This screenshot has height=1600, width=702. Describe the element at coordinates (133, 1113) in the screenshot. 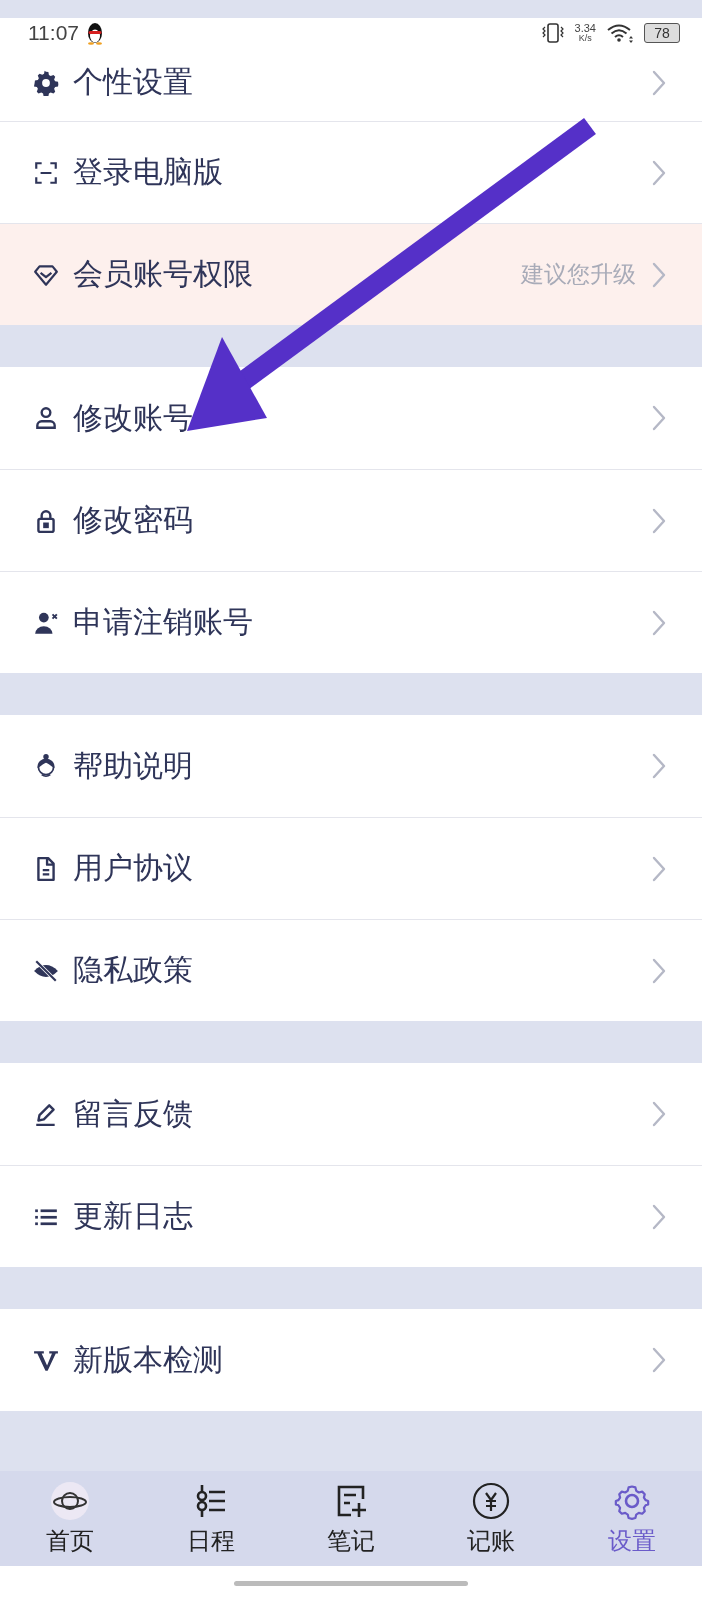

I see `item-label: 留言反馈` at that location.